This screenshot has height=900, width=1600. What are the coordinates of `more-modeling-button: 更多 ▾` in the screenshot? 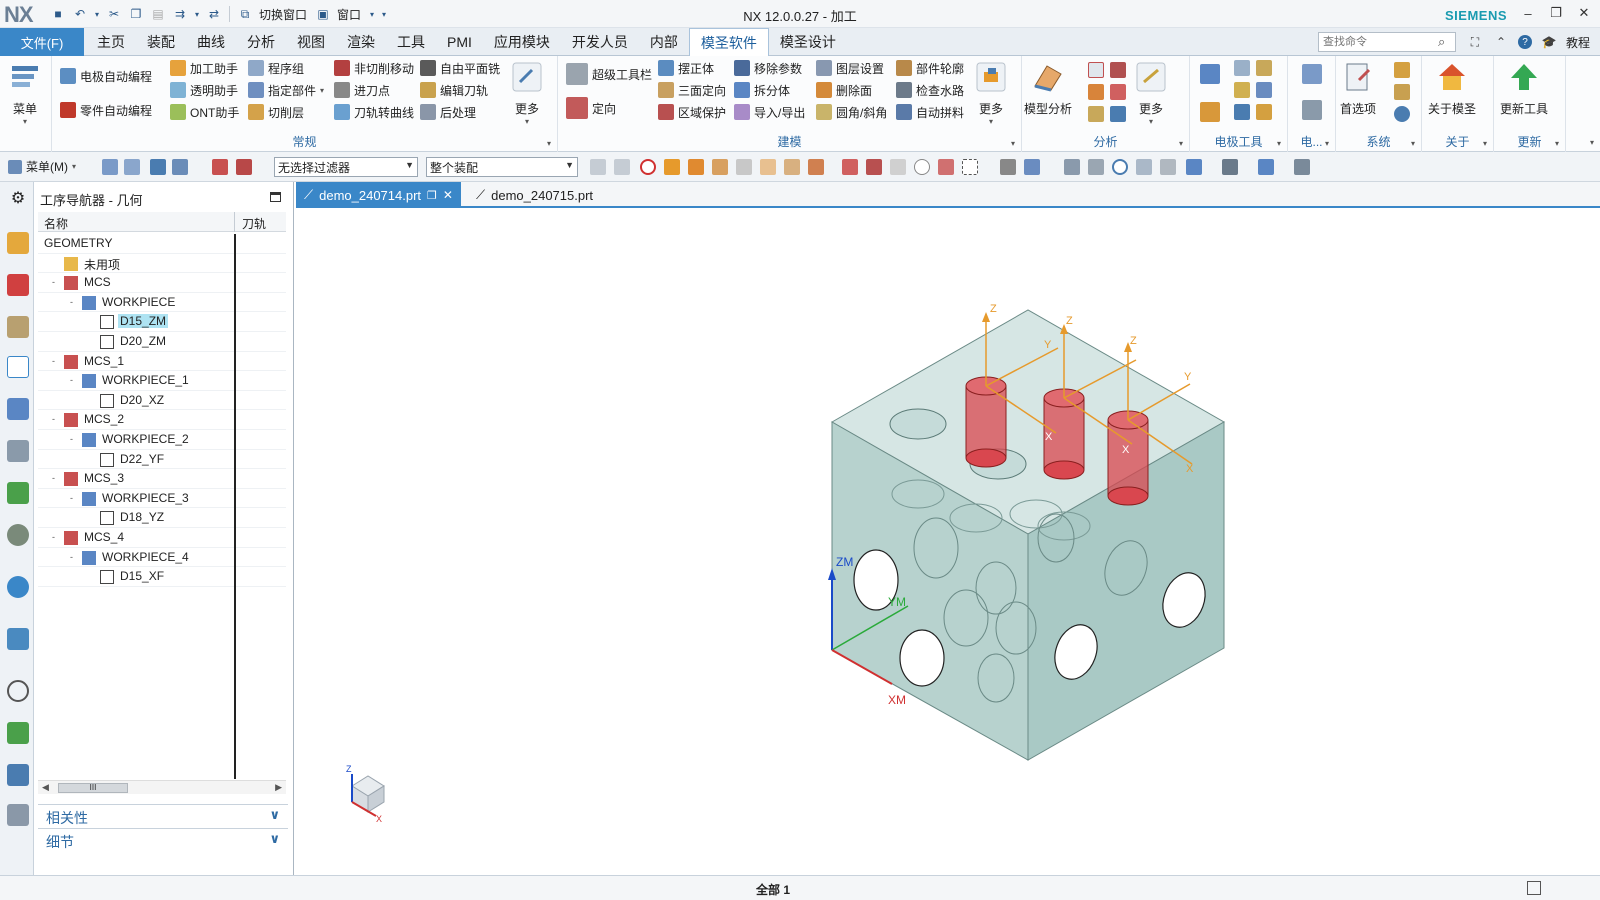 It's located at (991, 93).